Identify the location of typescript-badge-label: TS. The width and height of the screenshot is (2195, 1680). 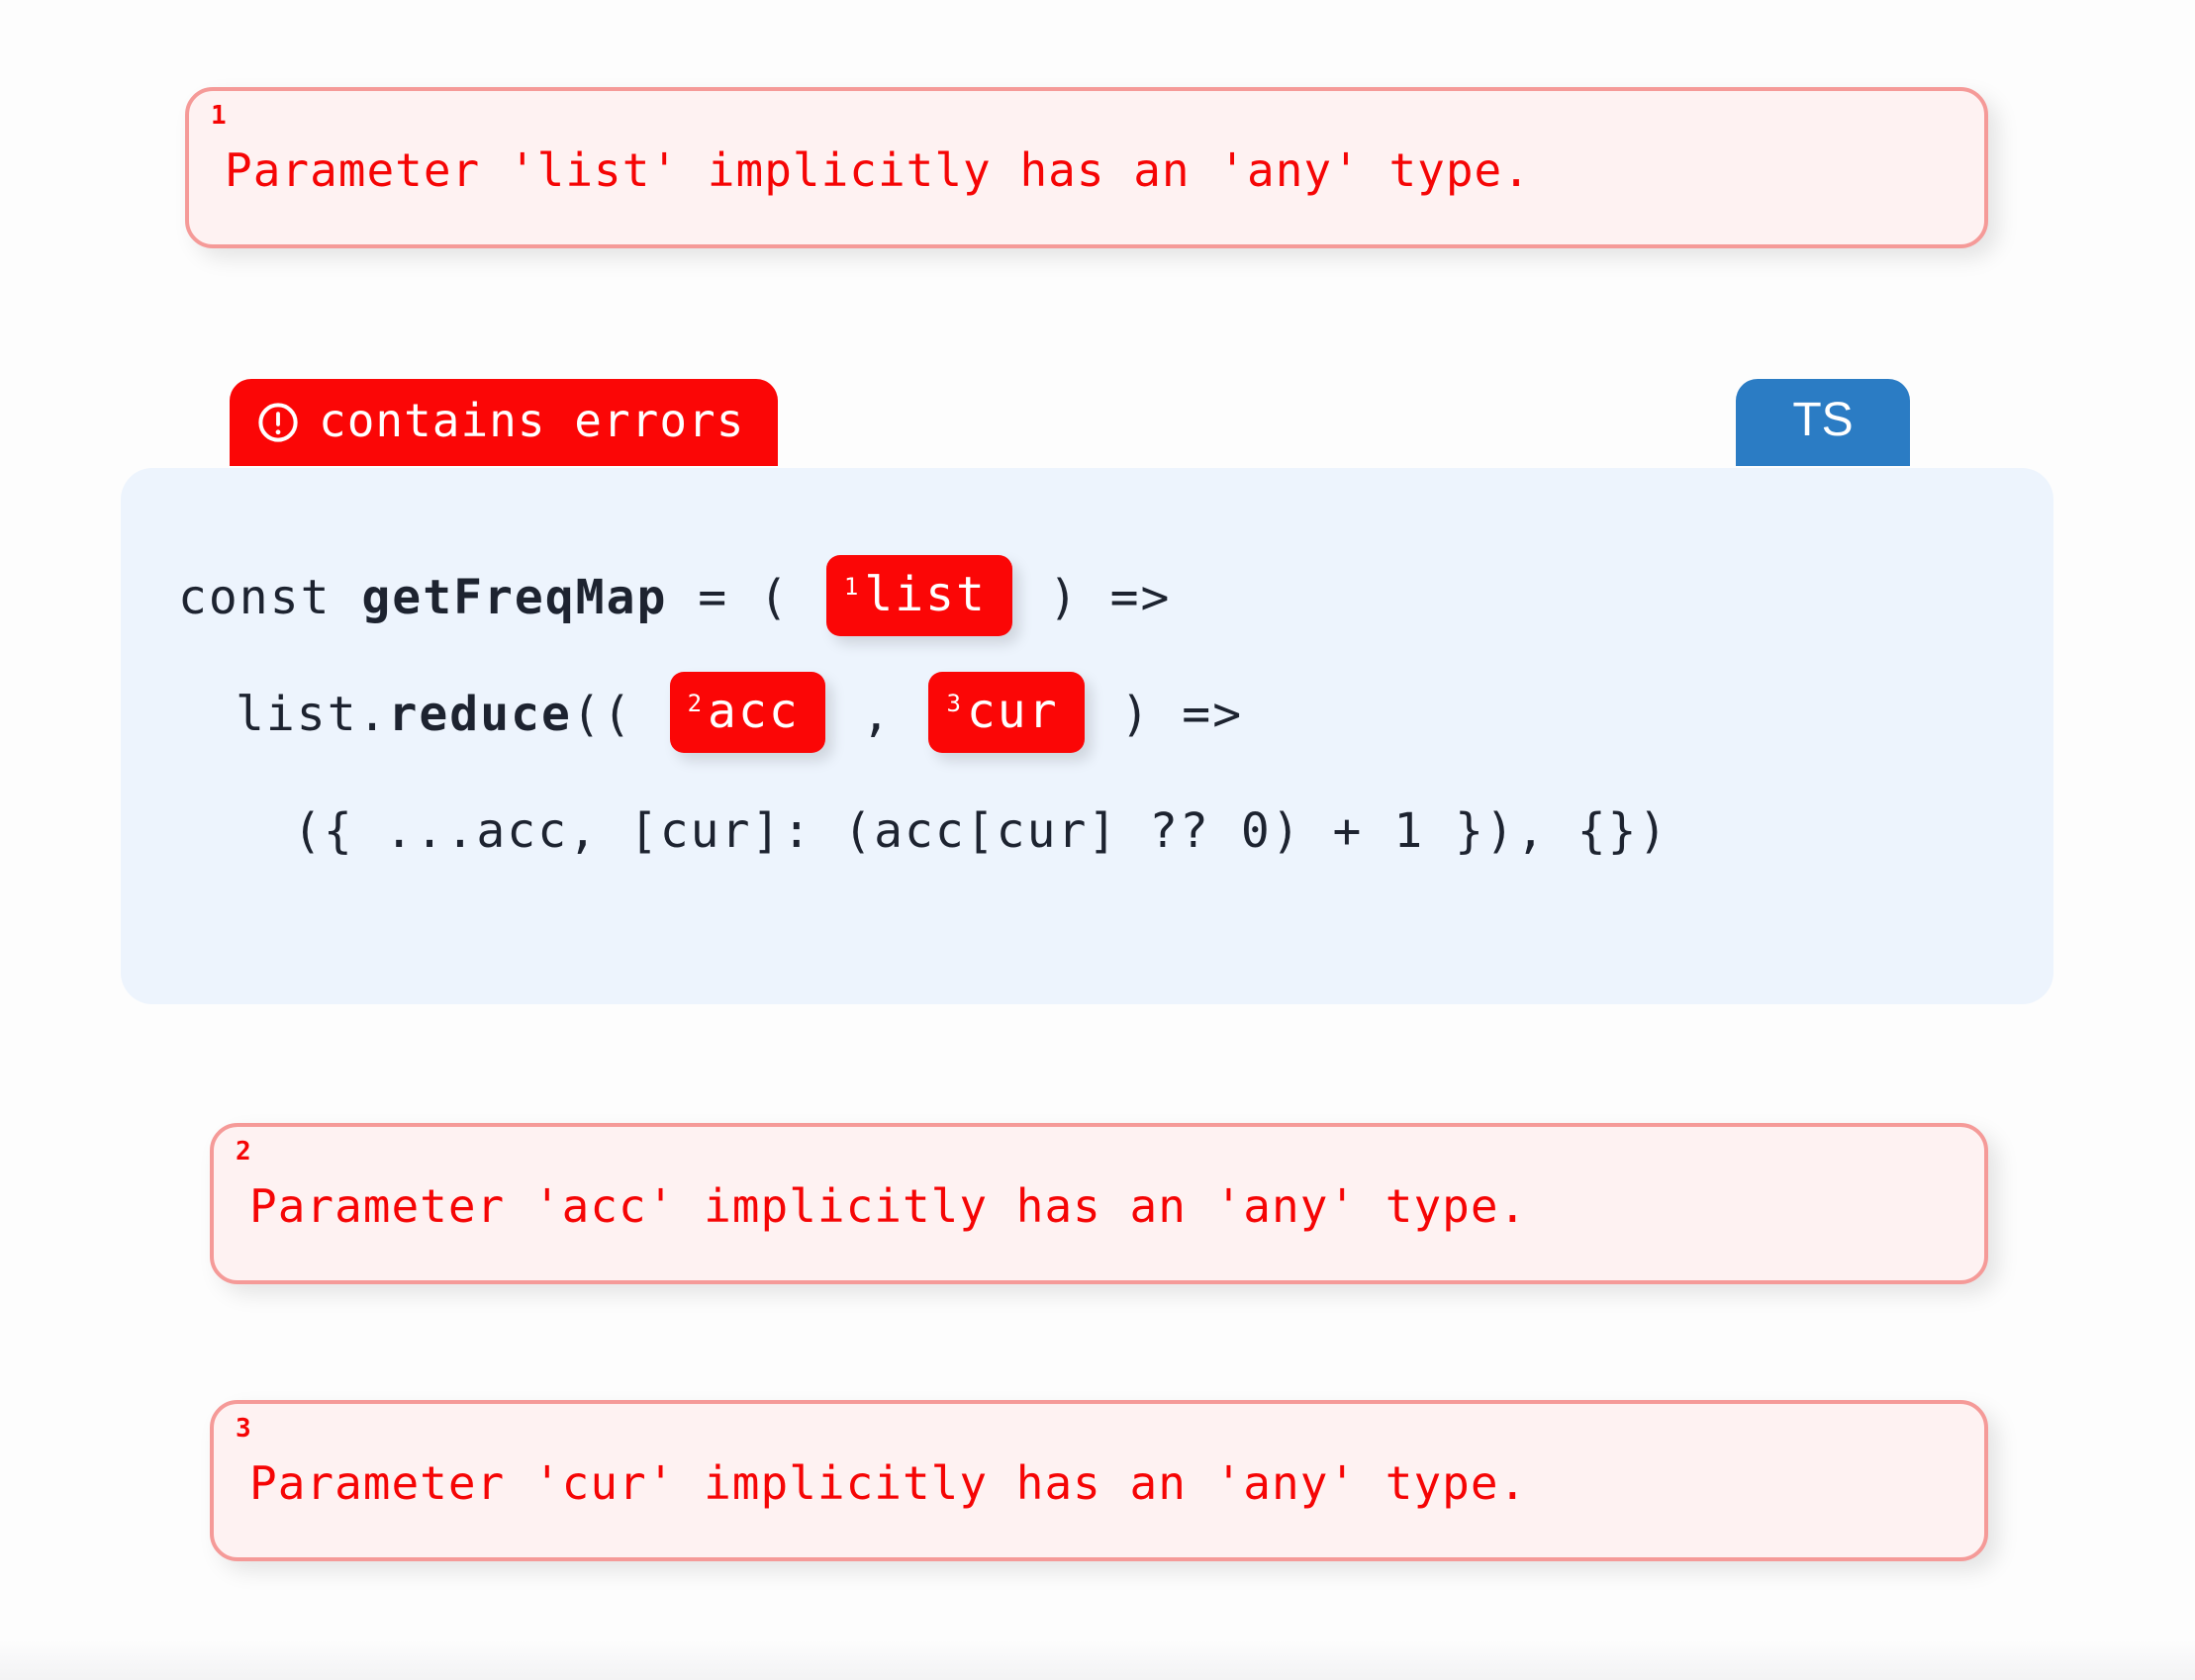
(1823, 420).